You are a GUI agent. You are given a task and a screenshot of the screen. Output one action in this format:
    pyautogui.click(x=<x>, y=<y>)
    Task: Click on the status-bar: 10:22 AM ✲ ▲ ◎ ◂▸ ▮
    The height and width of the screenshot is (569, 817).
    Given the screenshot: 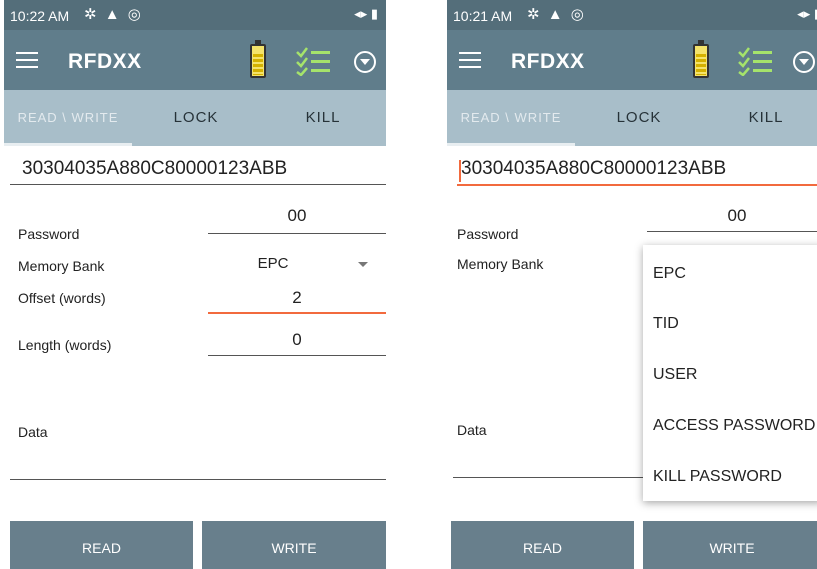 What is the action you would take?
    pyautogui.click(x=195, y=15)
    